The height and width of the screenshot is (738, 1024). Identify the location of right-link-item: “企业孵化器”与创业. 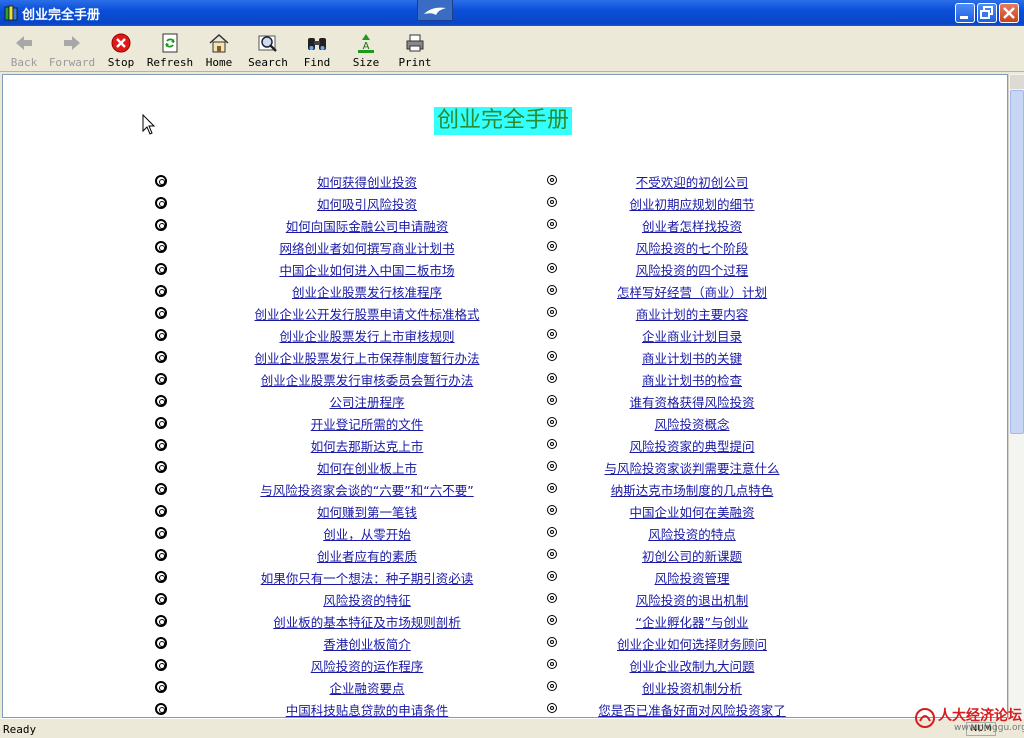
(692, 621).